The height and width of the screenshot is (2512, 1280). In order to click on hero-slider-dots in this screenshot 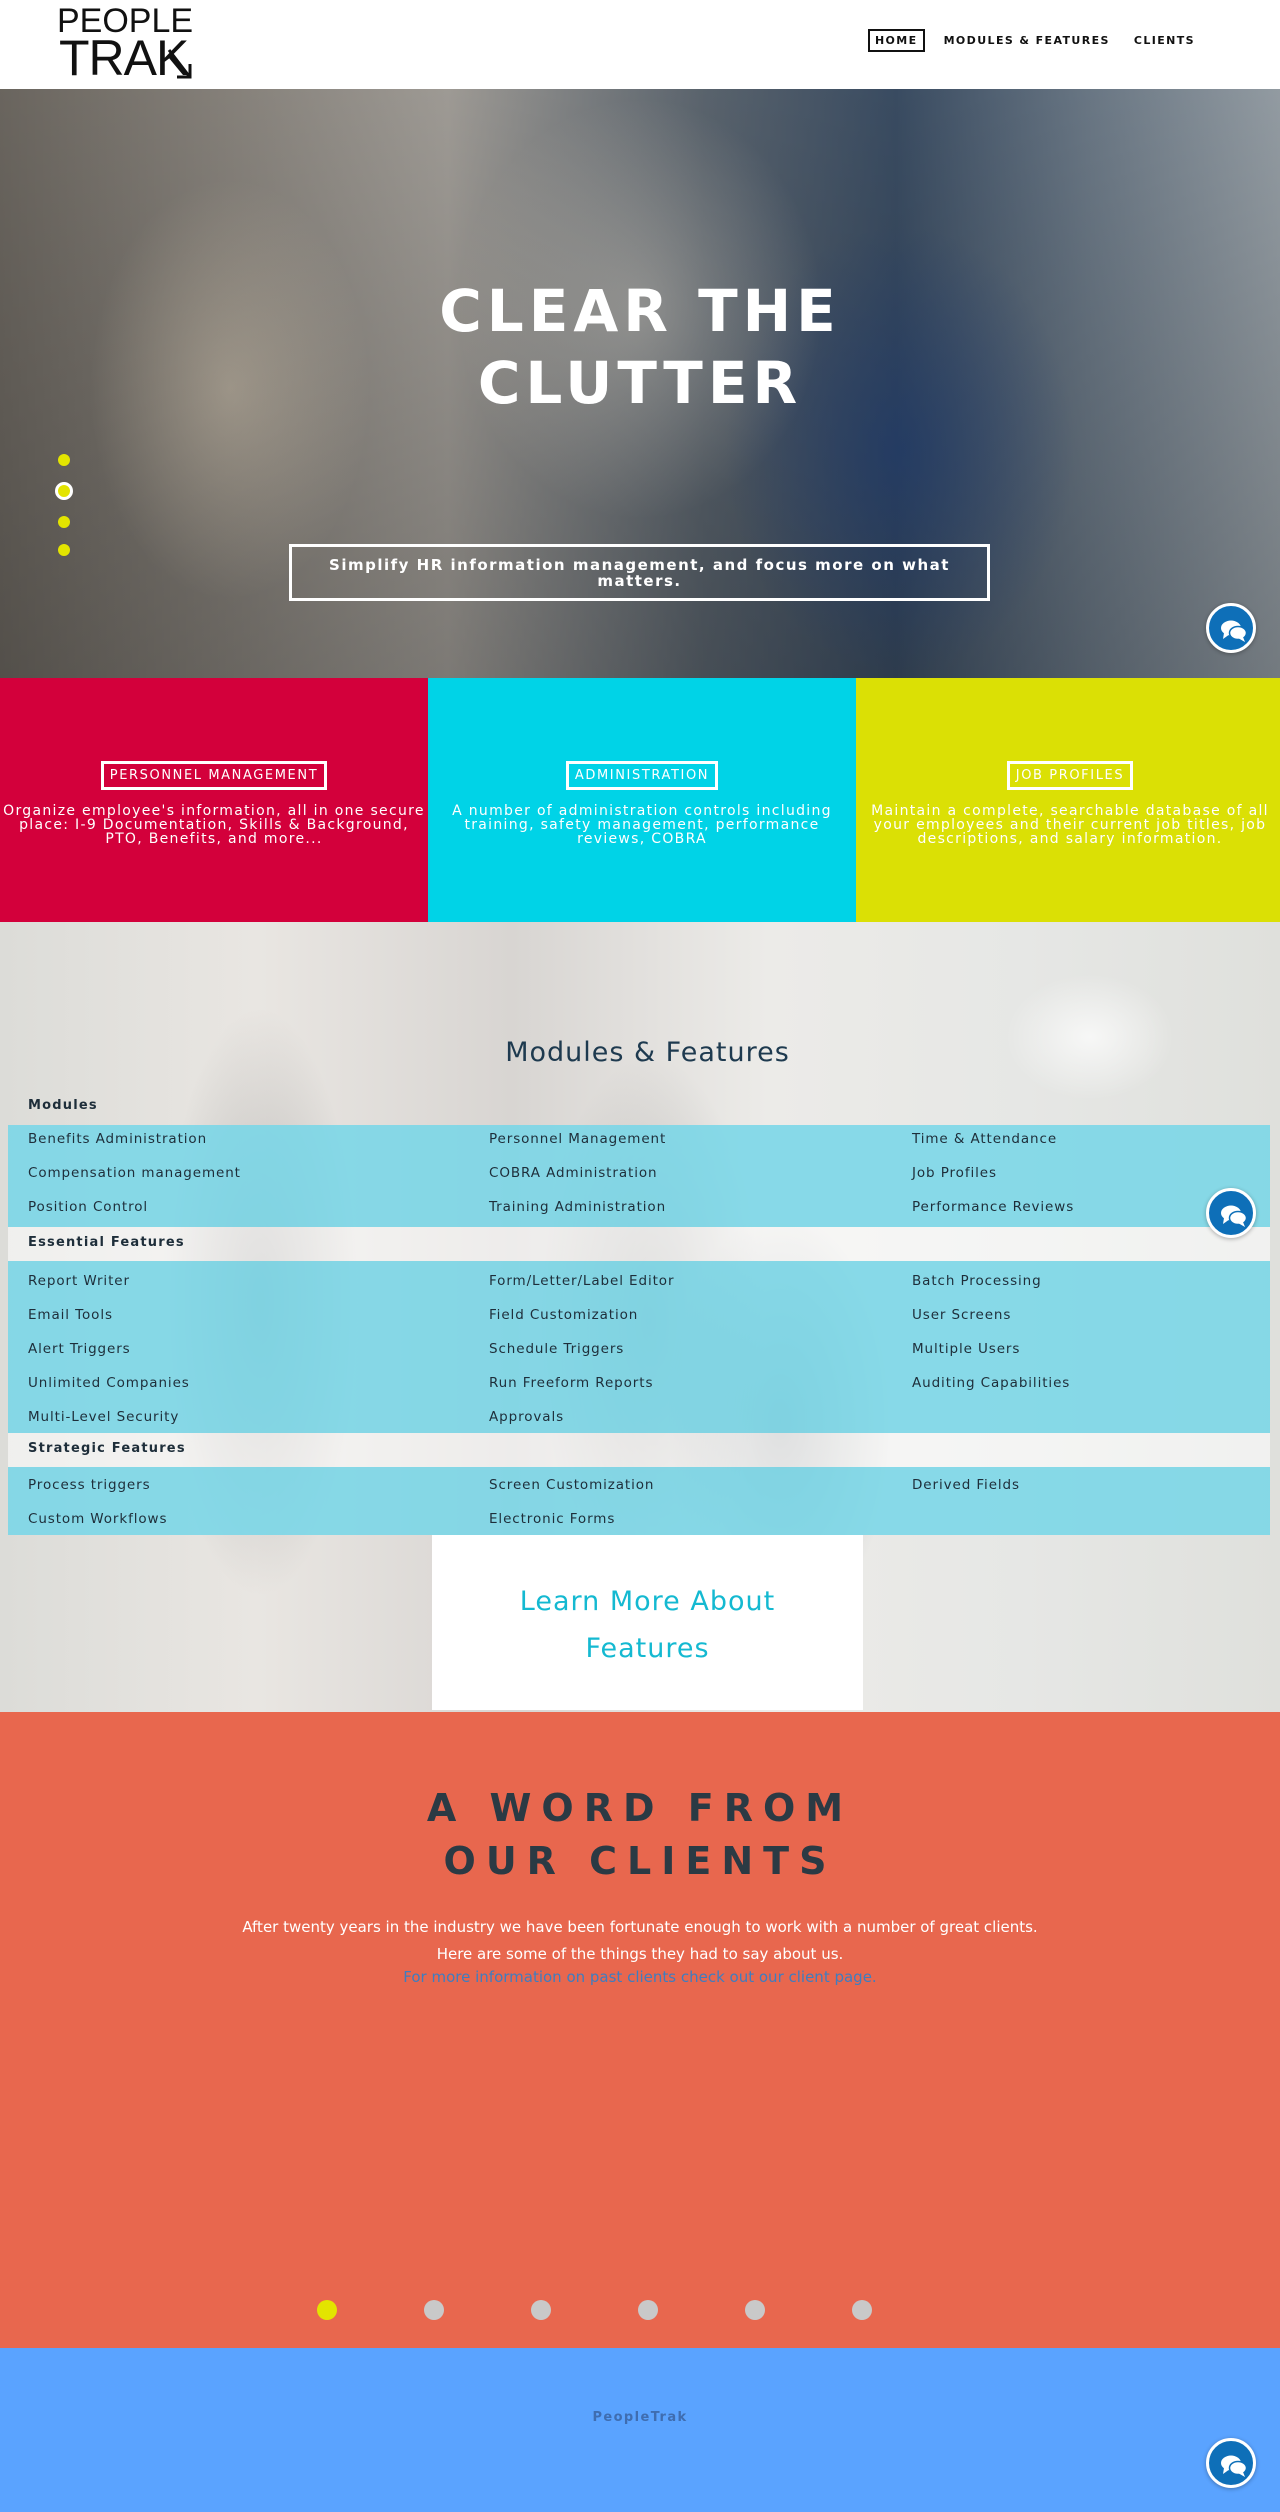, I will do `click(64, 513)`.